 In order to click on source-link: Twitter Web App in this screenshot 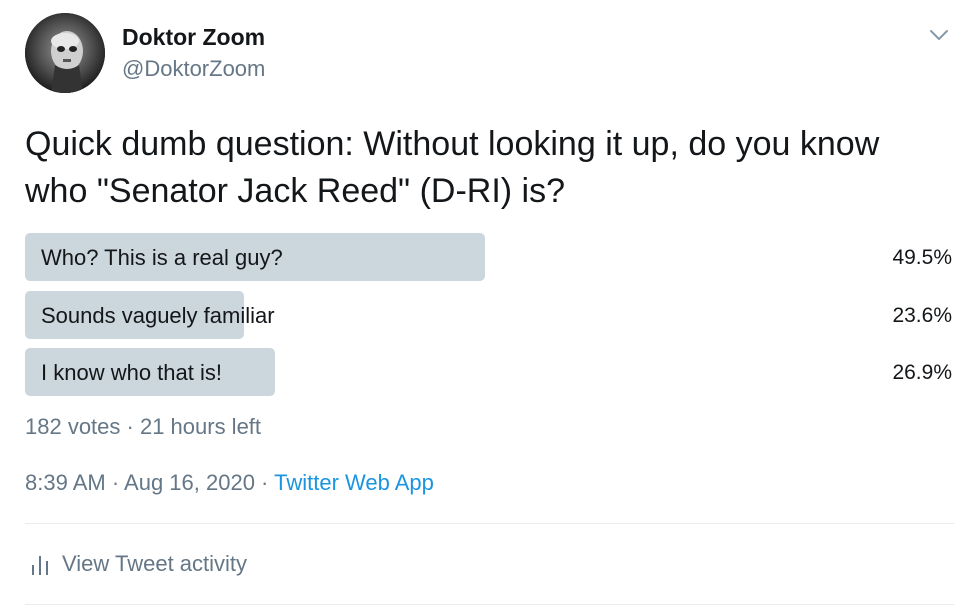, I will do `click(354, 482)`.